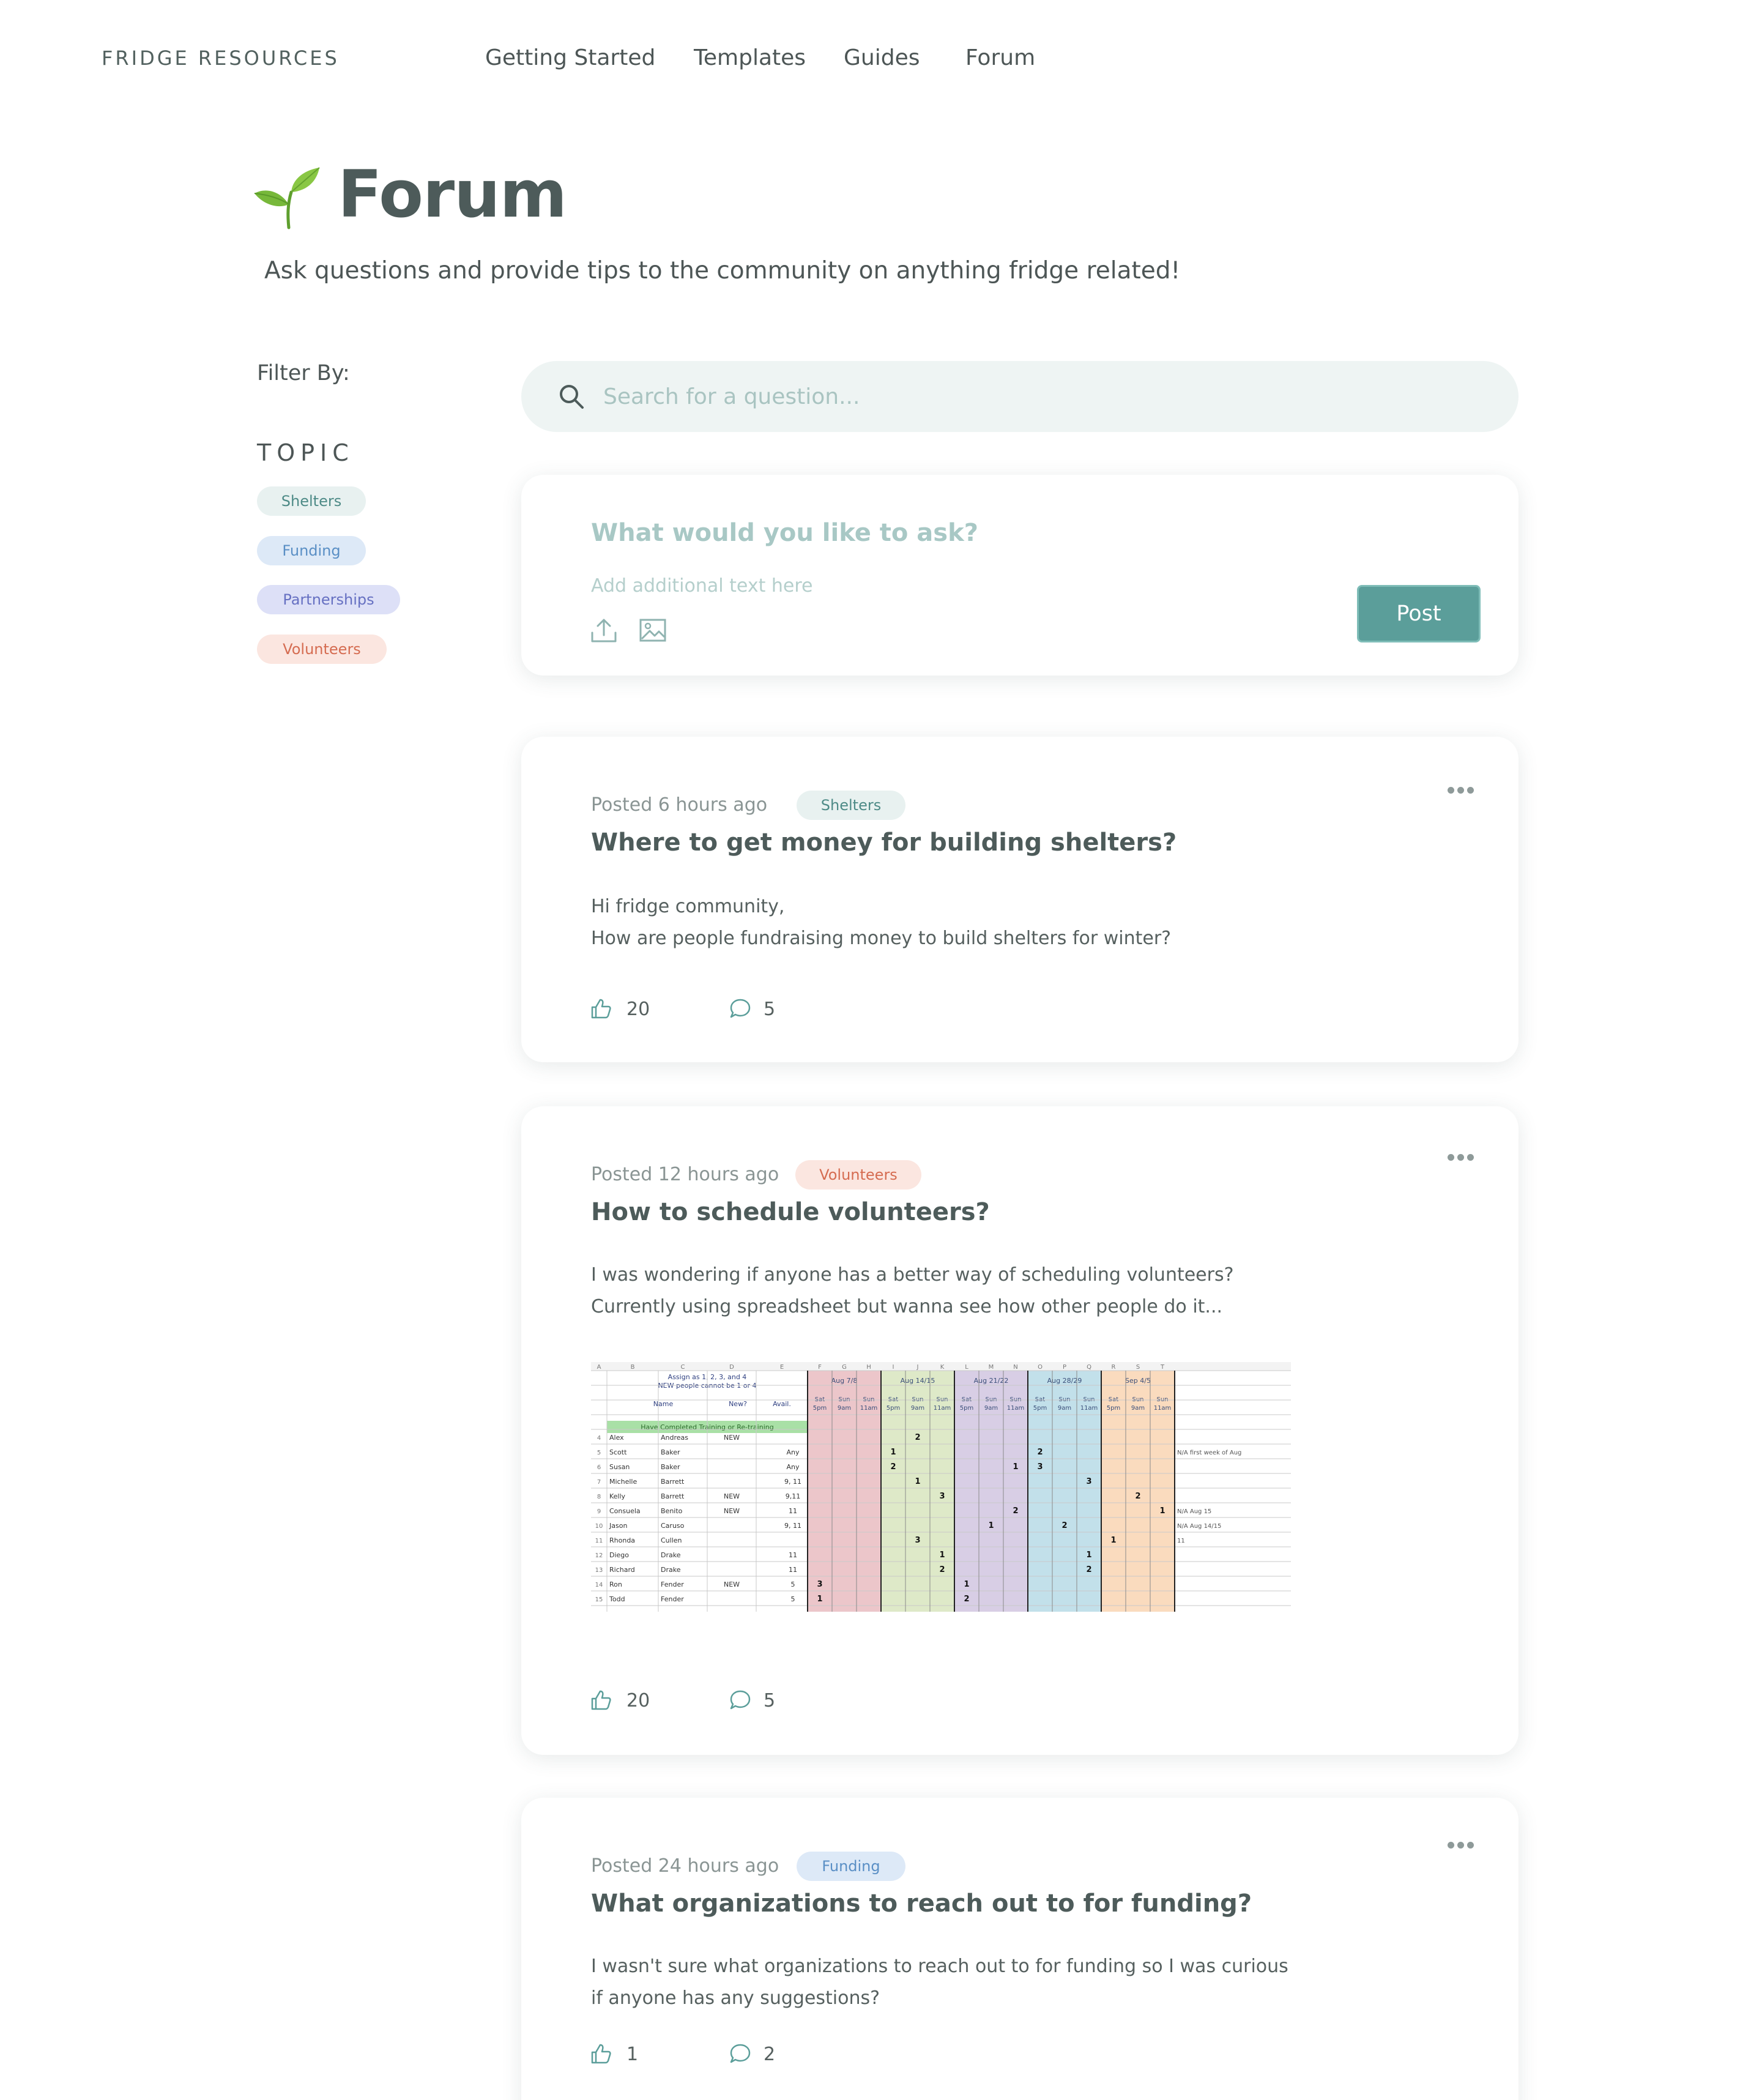 The width and height of the screenshot is (1762, 2100). I want to click on sheet-cell-note: N/A Aug 14/15, so click(1199, 1526).